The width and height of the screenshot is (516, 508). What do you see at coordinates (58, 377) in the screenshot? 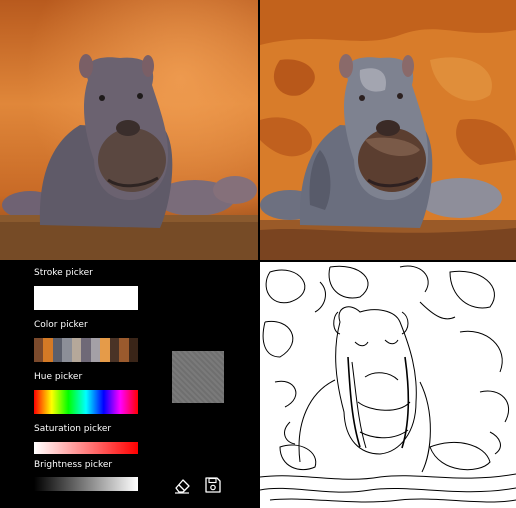
I see `hue-picker-label: Hue picker` at bounding box center [58, 377].